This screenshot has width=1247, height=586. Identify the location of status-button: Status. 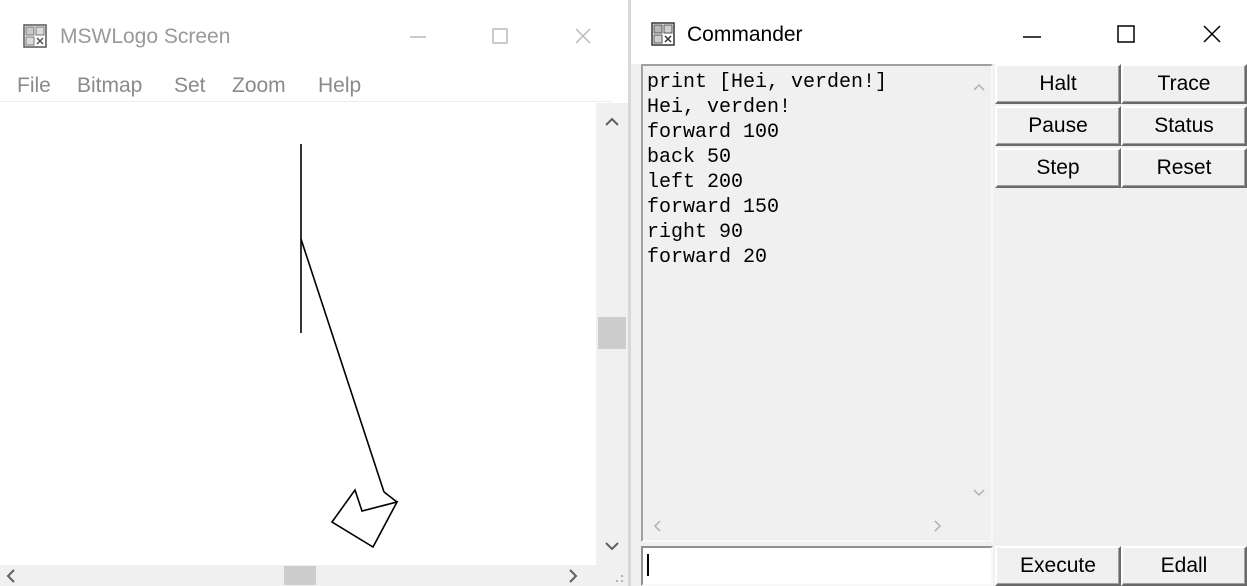
(1184, 126).